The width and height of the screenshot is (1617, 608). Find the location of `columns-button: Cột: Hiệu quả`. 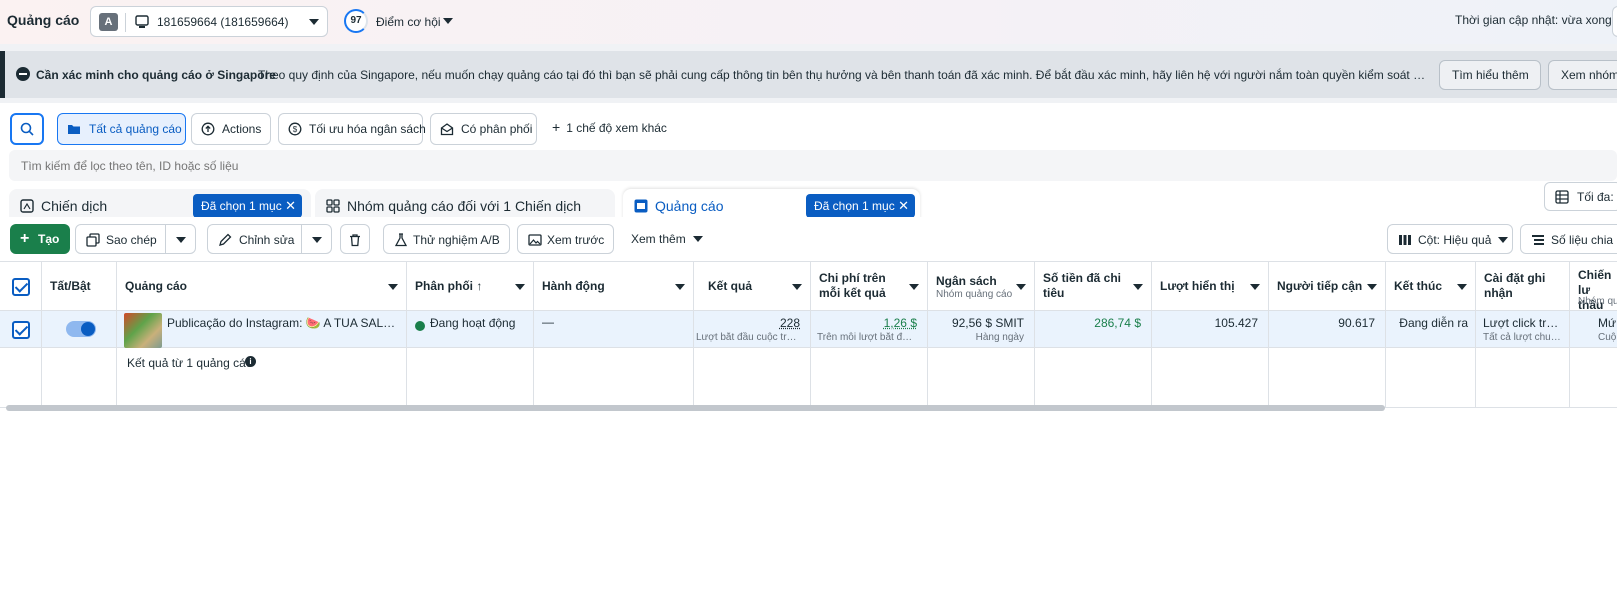

columns-button: Cột: Hiệu quả is located at coordinates (1450, 239).